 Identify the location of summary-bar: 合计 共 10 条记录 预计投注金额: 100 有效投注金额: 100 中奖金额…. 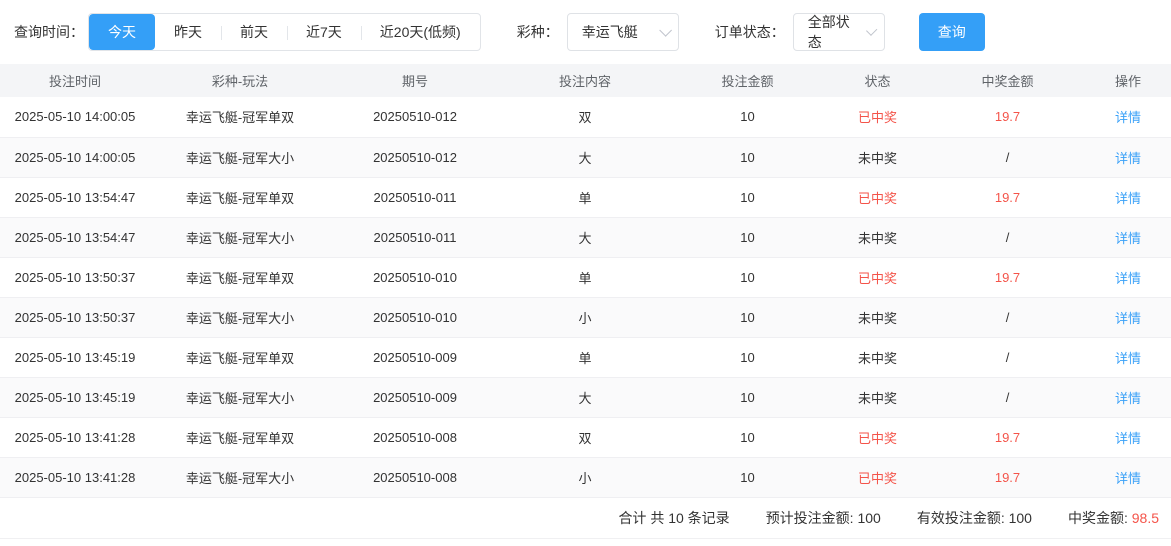
(585, 518).